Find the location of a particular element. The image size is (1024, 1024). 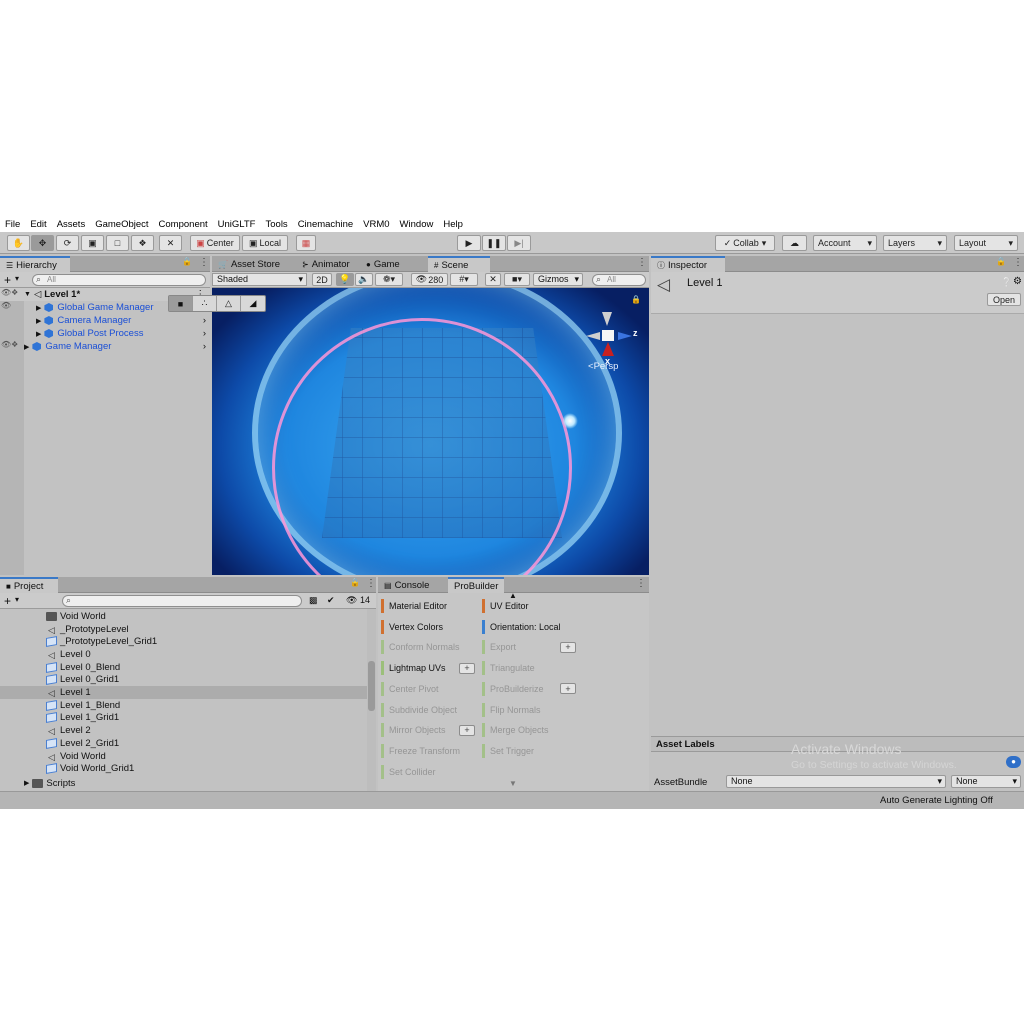

probuilder-action-button: ProBuilderize is located at coordinates (513, 688).